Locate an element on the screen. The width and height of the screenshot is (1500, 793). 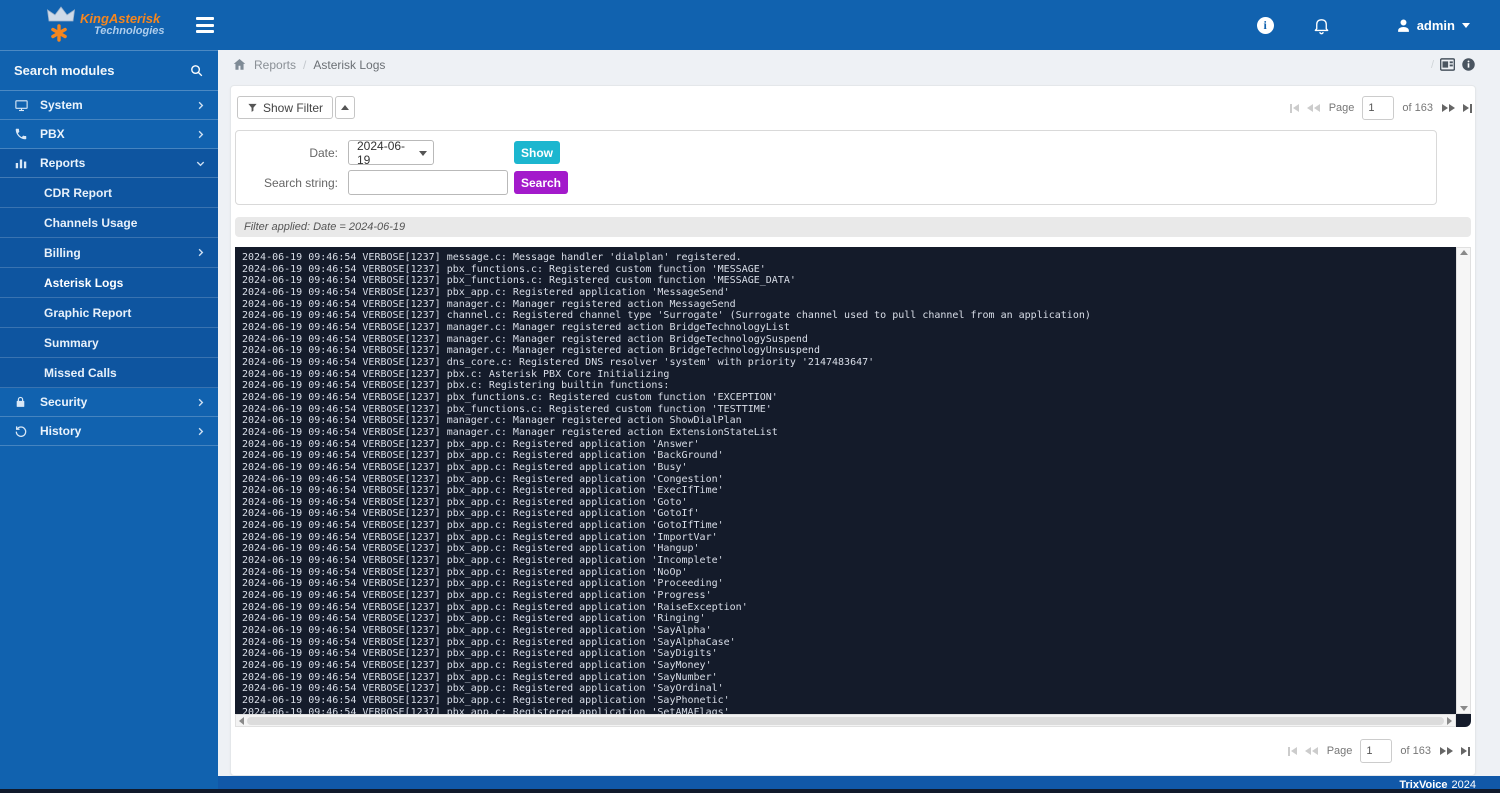
lock-icon is located at coordinates (22, 402).